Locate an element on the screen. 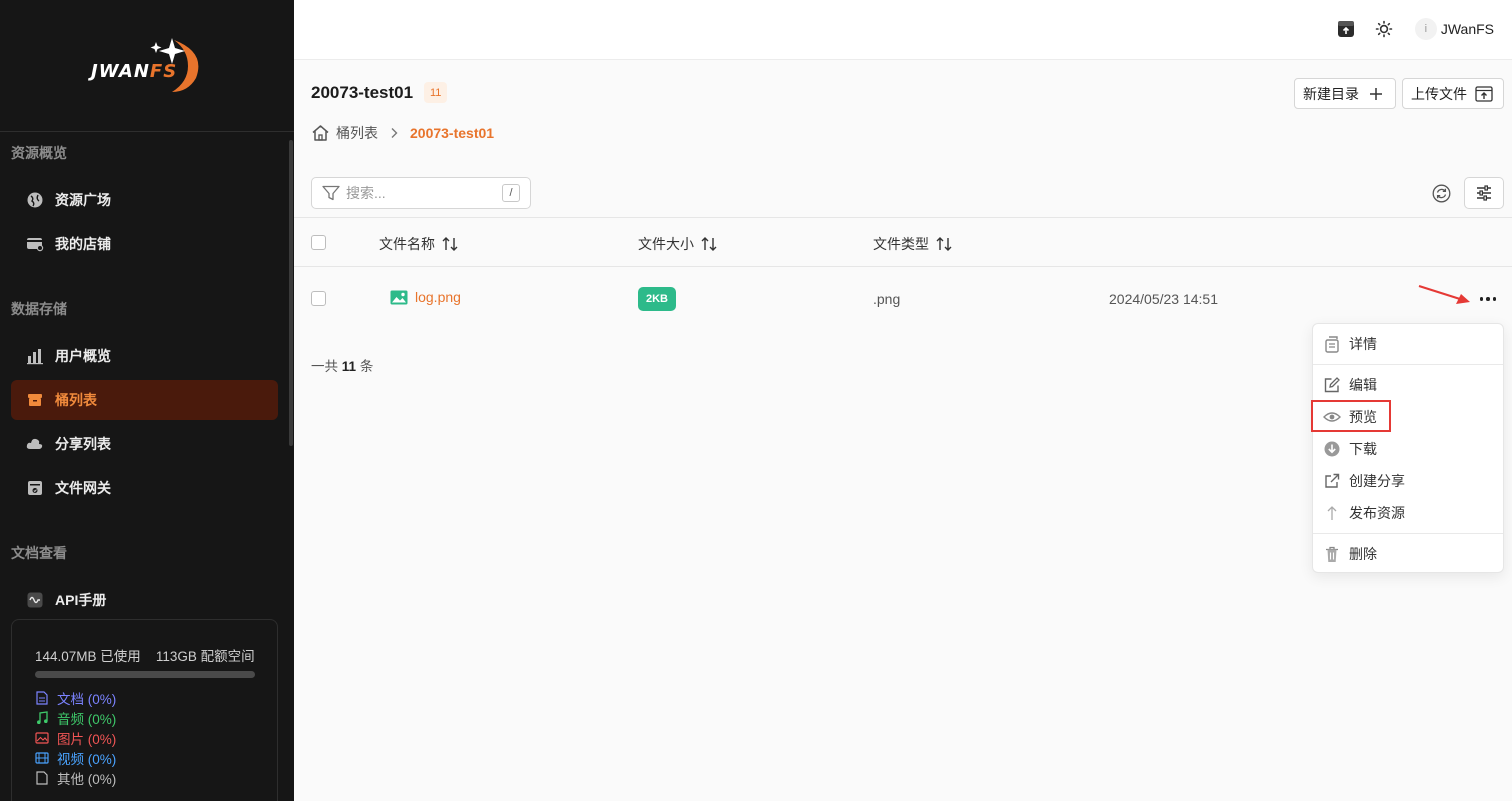  new-folder-label: 新建目录 is located at coordinates (1331, 93).